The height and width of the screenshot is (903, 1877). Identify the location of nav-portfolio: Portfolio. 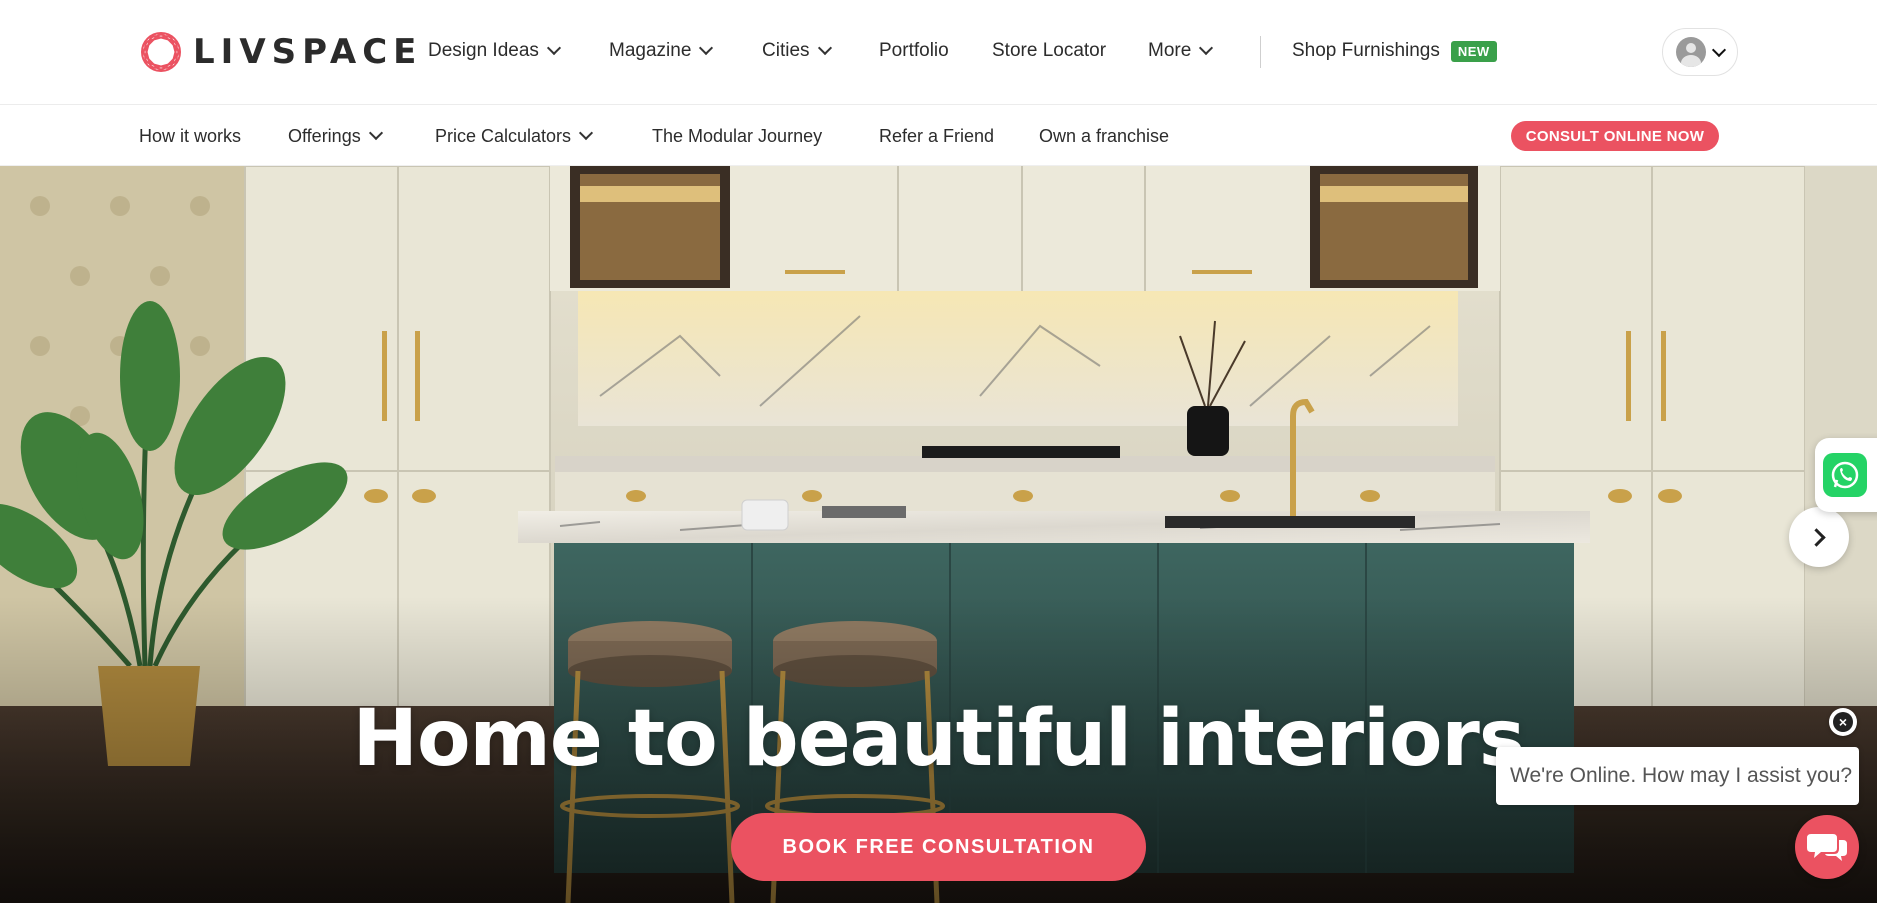
(914, 51).